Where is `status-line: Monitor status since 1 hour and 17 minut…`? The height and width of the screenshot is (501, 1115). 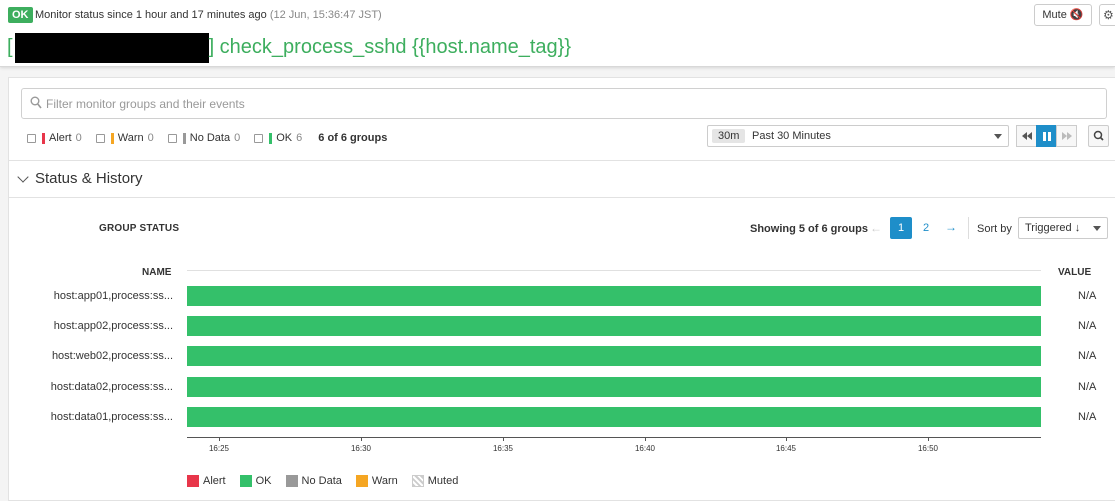
status-line: Monitor status since 1 hour and 17 minut… is located at coordinates (208, 15).